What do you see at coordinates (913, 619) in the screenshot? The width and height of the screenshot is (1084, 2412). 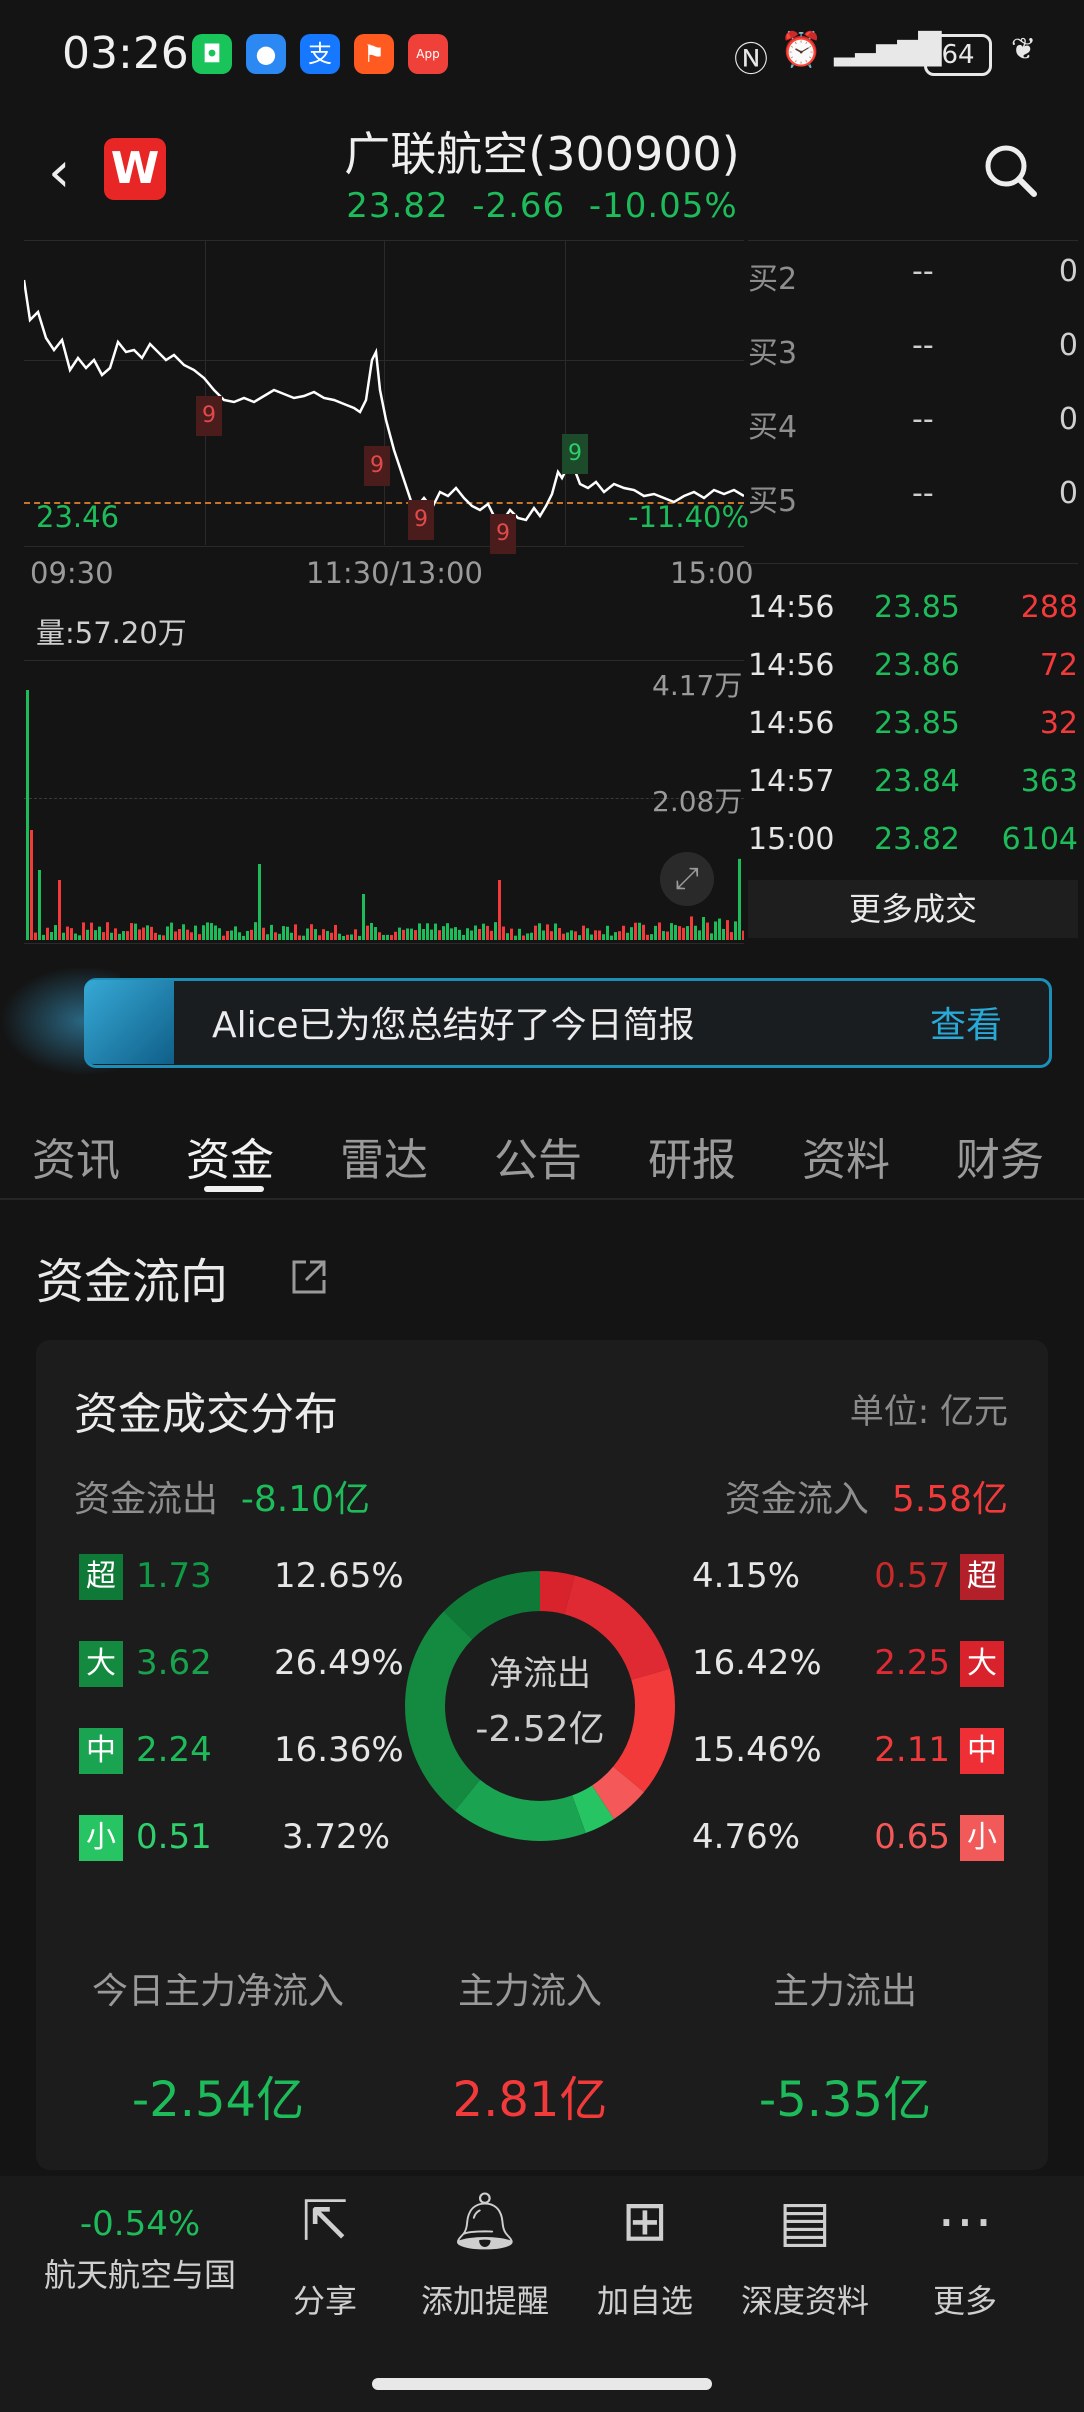 I see `deal-row: 14:56 23.85 288` at bounding box center [913, 619].